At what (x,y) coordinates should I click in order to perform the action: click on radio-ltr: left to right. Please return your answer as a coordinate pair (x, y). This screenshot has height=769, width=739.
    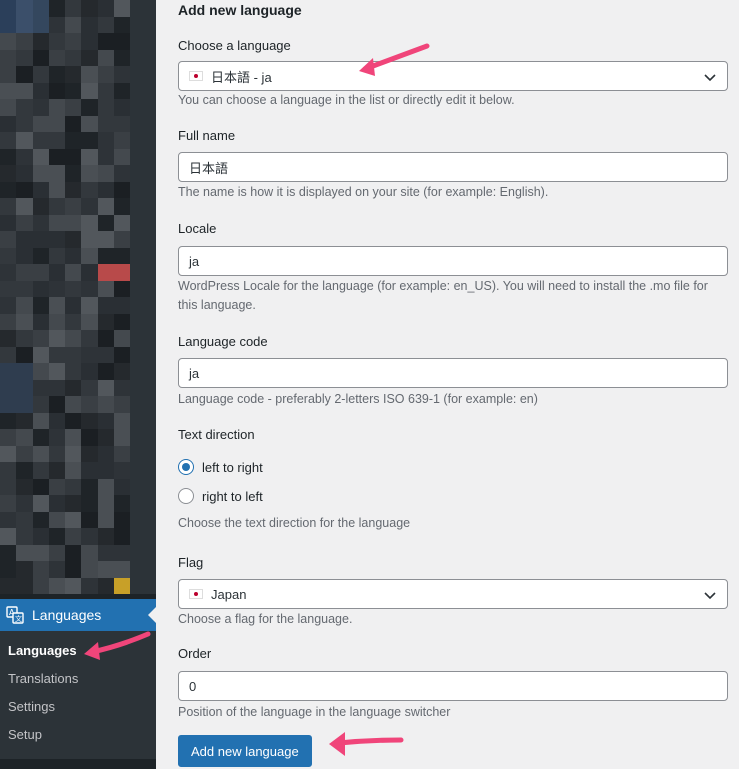
    Looking at the image, I should click on (220, 467).